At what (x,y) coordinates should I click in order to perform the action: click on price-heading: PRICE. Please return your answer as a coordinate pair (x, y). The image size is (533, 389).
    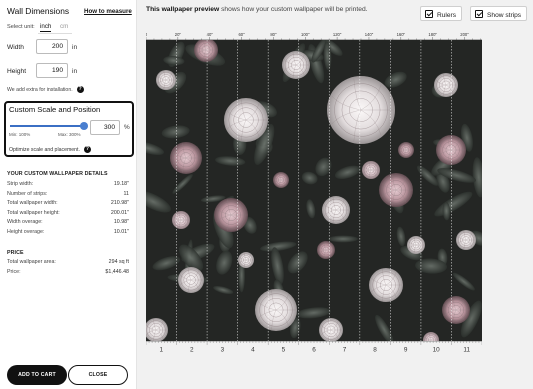
    Looking at the image, I should click on (15, 253).